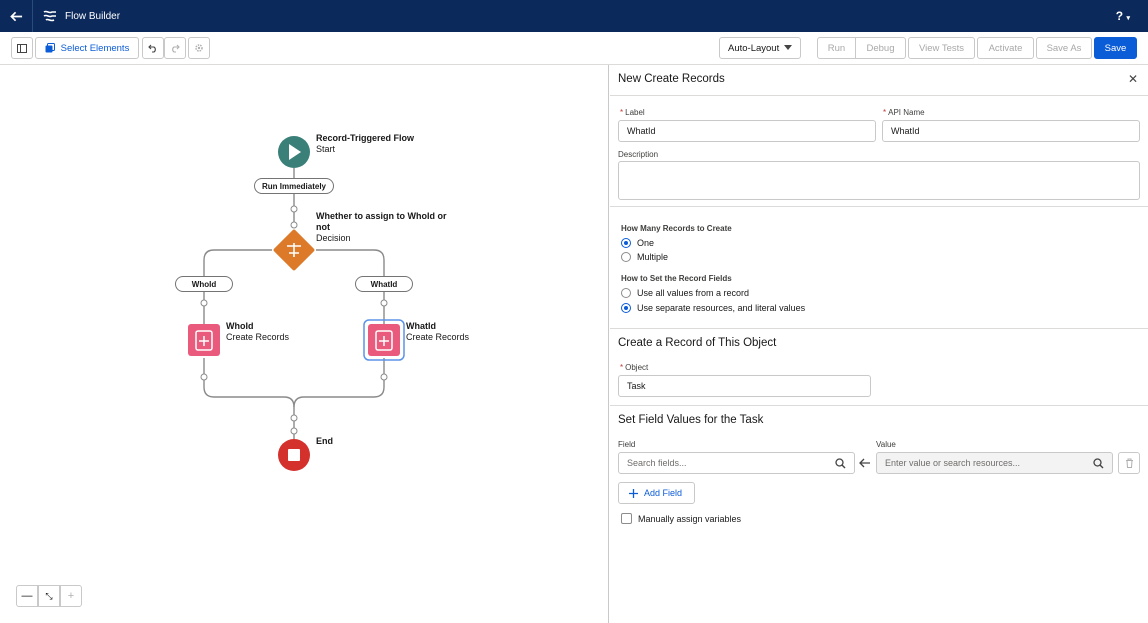  I want to click on toggle-panel-button, so click(22, 48).